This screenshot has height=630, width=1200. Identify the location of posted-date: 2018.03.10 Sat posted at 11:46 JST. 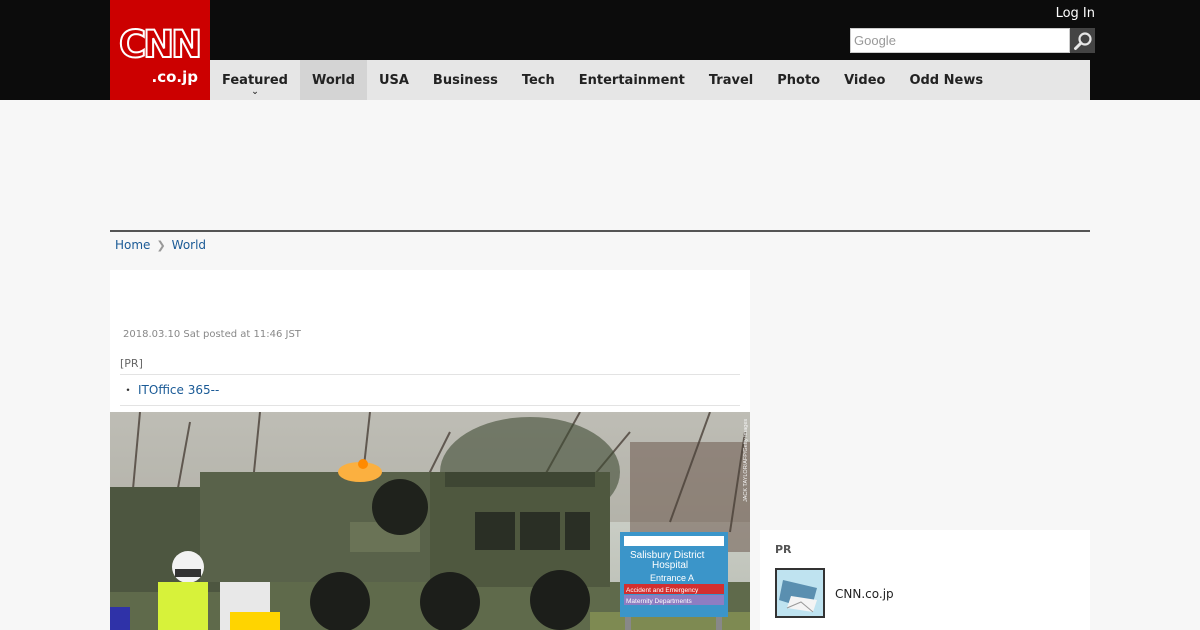
(212, 334).